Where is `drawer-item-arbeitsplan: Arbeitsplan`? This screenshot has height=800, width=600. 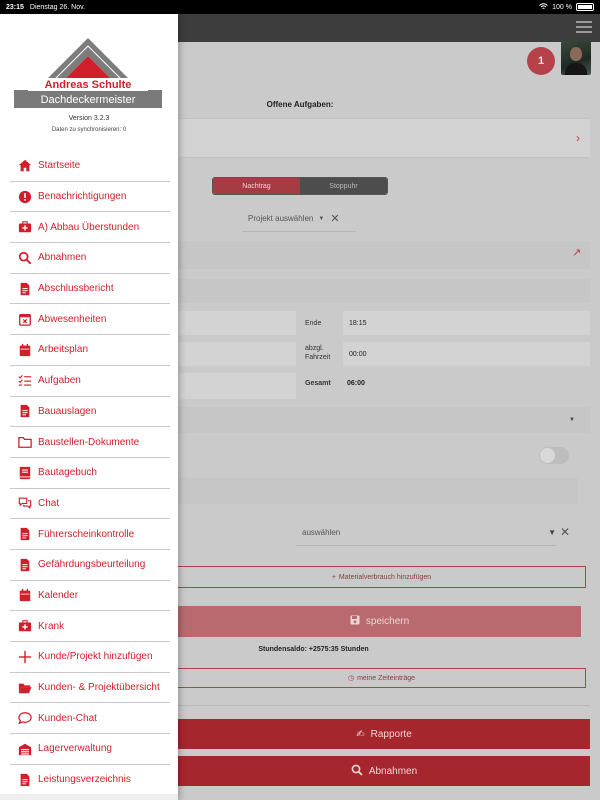 drawer-item-arbeitsplan: Arbeitsplan is located at coordinates (90, 350).